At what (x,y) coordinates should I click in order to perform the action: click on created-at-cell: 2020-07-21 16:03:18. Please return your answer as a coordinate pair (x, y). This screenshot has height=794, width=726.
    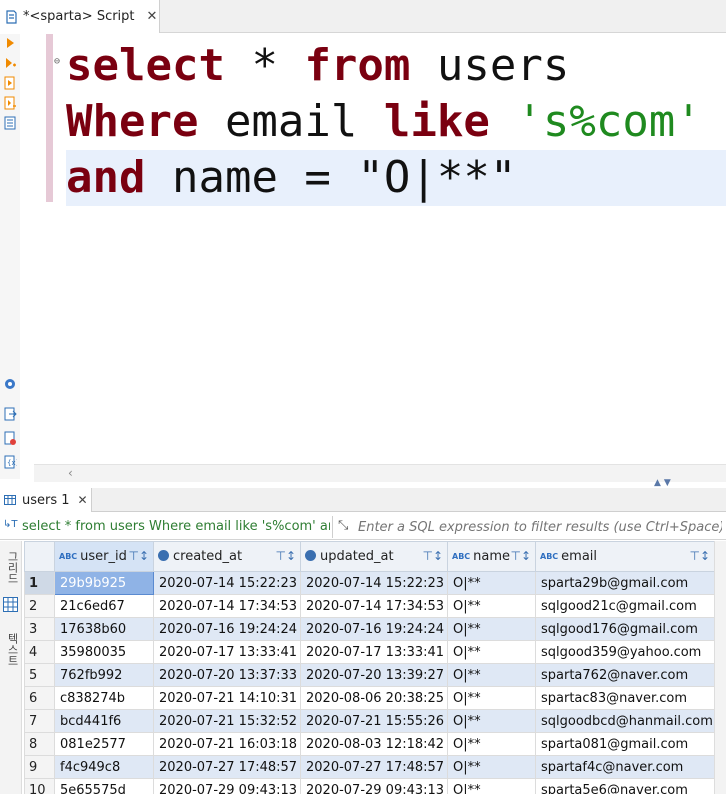
    Looking at the image, I should click on (227, 744).